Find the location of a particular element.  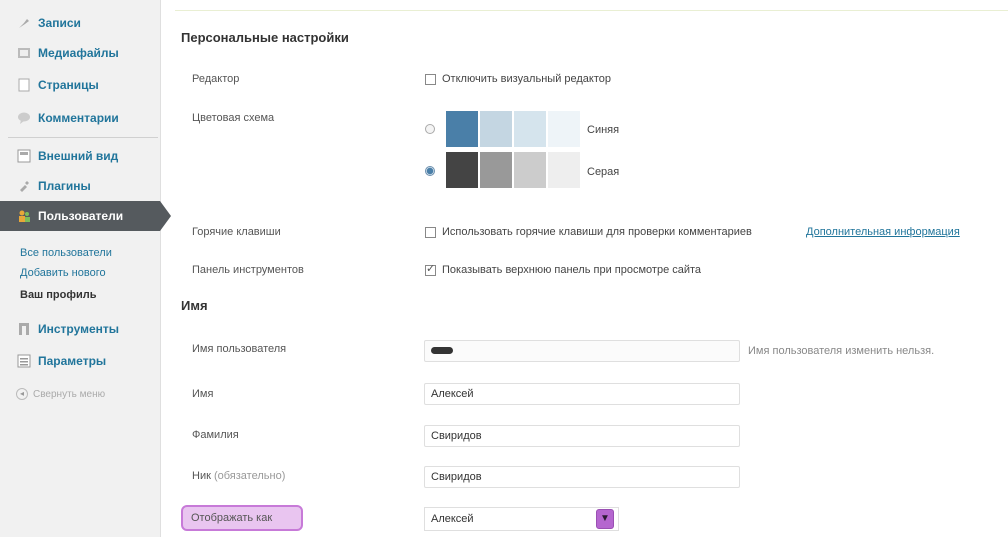

firstname-field: Алексей is located at coordinates (582, 394).